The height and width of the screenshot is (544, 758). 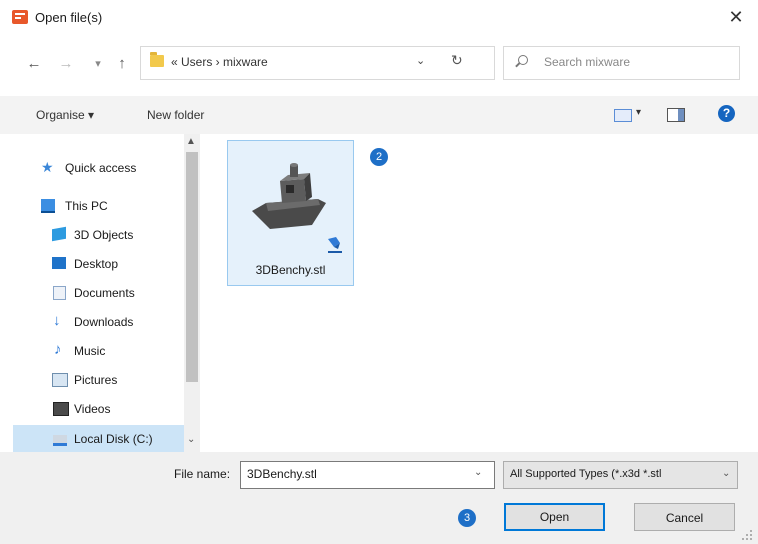 I want to click on close-button: ✕, so click(x=736, y=17).